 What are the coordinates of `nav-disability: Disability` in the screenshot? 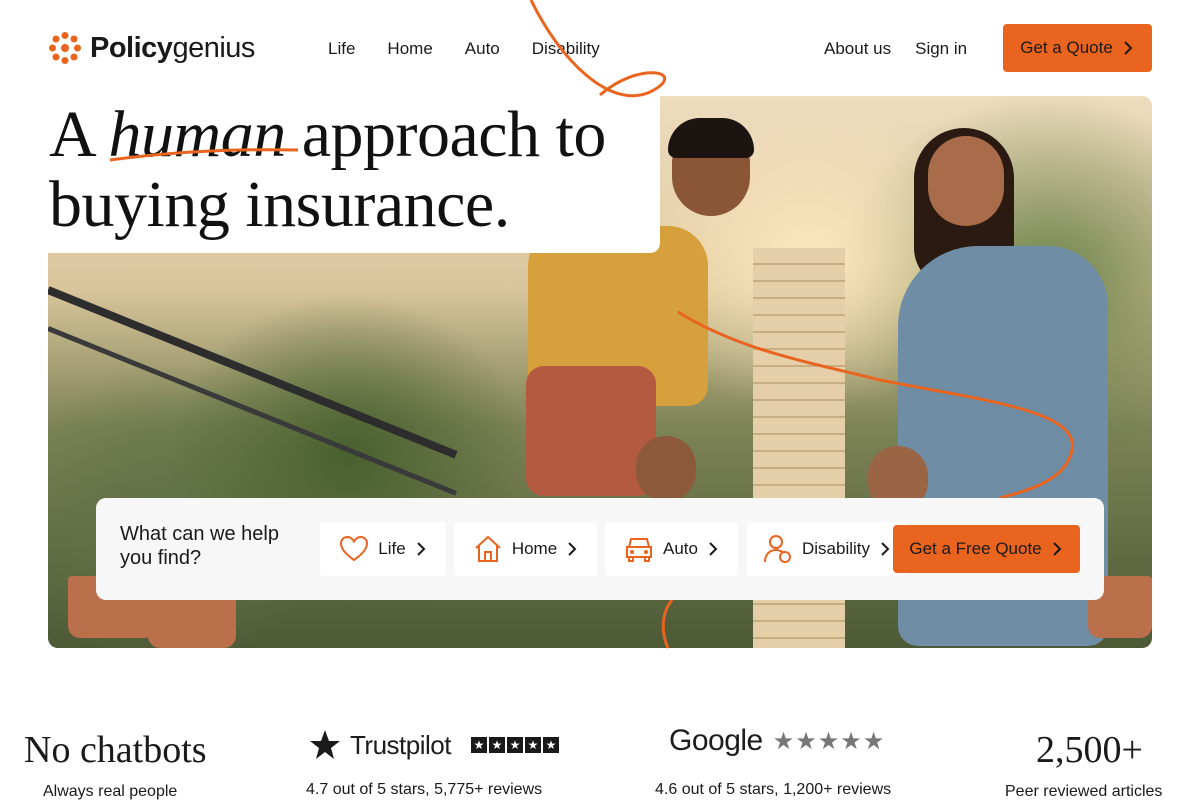 It's located at (566, 49).